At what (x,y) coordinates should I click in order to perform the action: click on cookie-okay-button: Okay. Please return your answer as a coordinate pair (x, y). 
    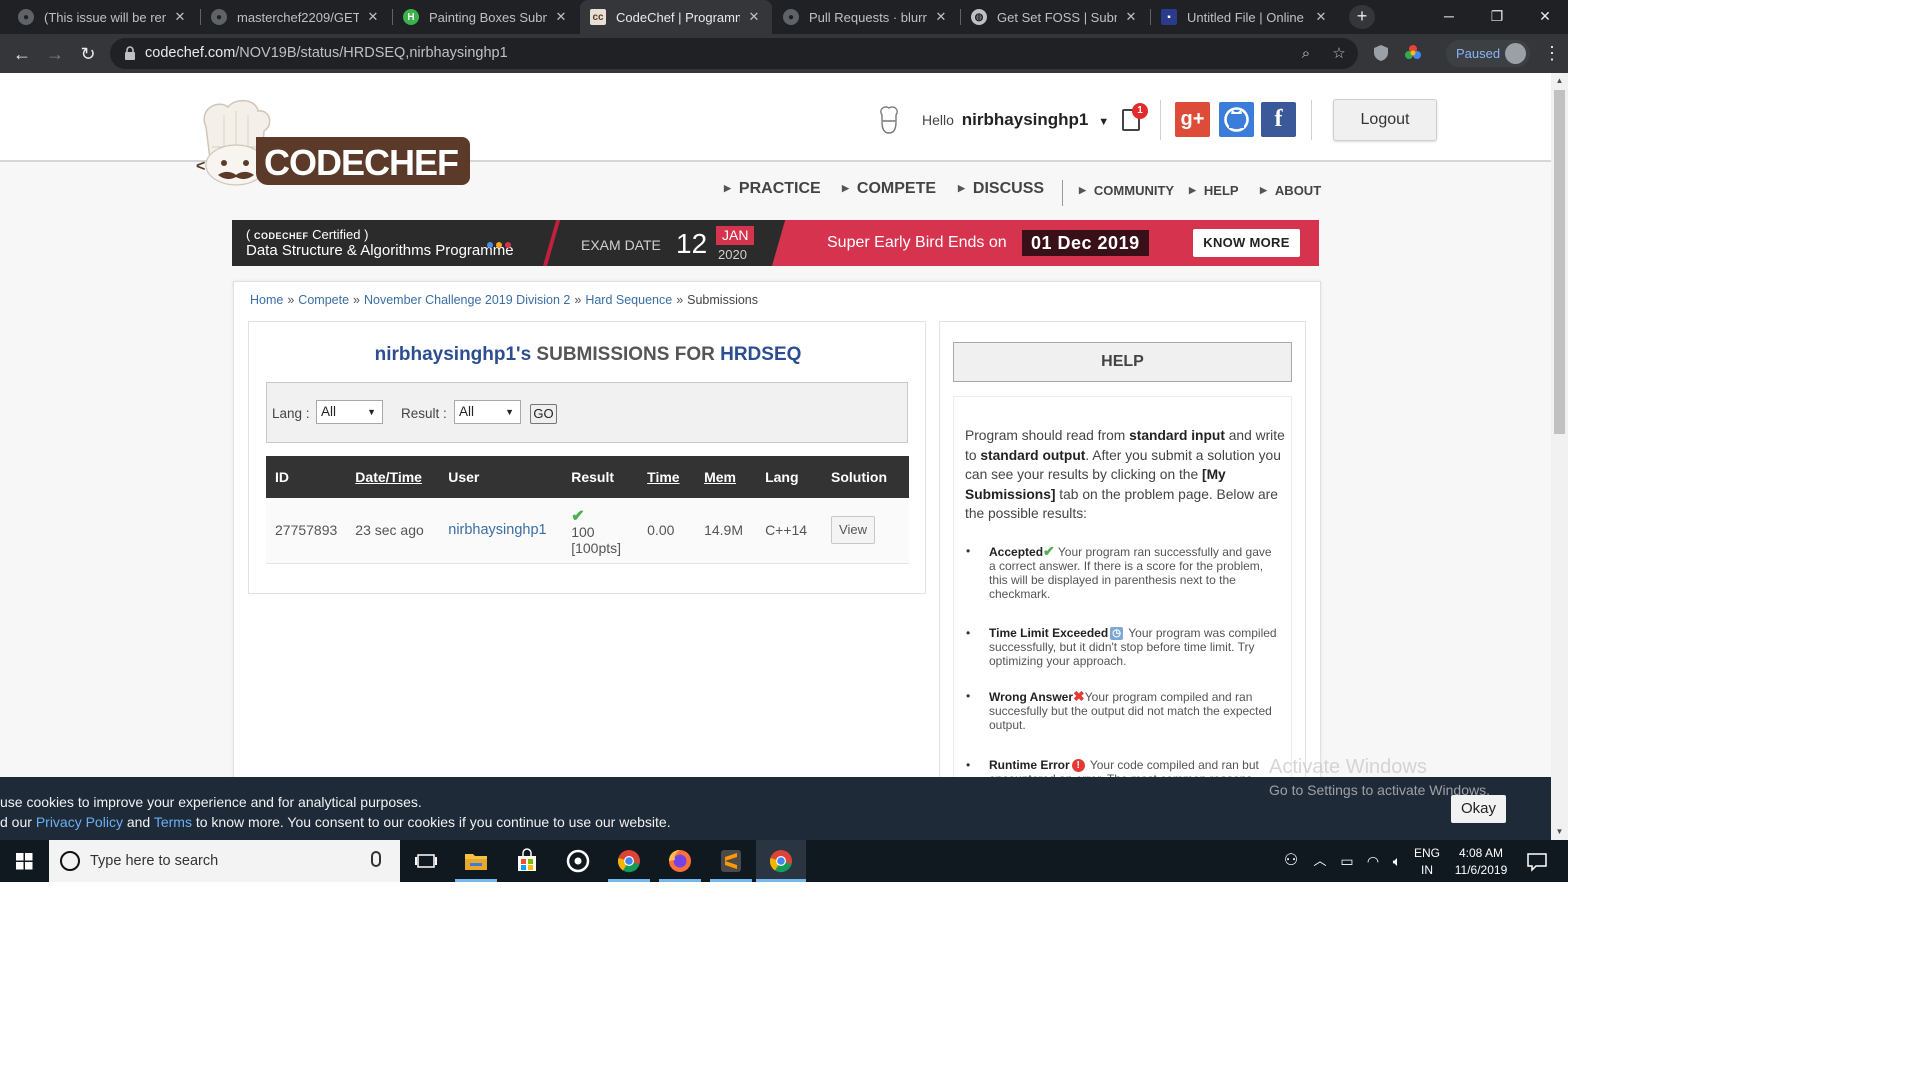
    Looking at the image, I should click on (1478, 809).